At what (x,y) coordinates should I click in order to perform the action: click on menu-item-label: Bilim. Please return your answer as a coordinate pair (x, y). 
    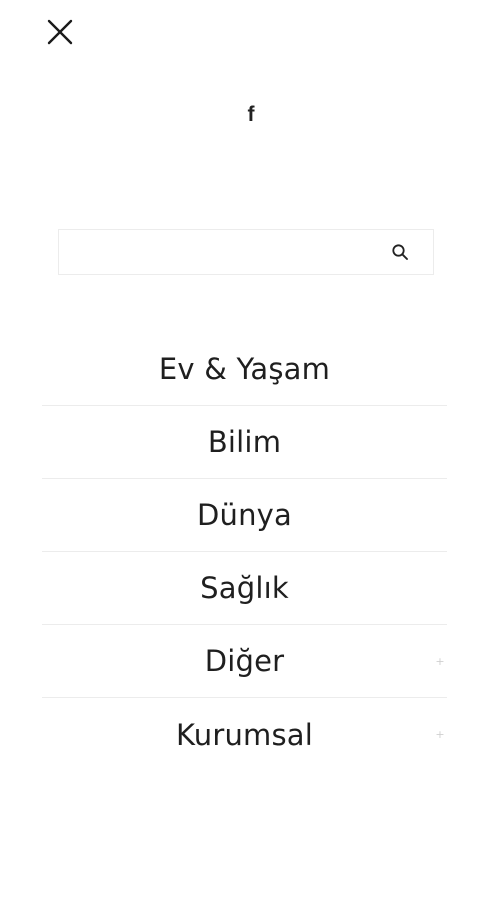
    Looking at the image, I should click on (244, 442).